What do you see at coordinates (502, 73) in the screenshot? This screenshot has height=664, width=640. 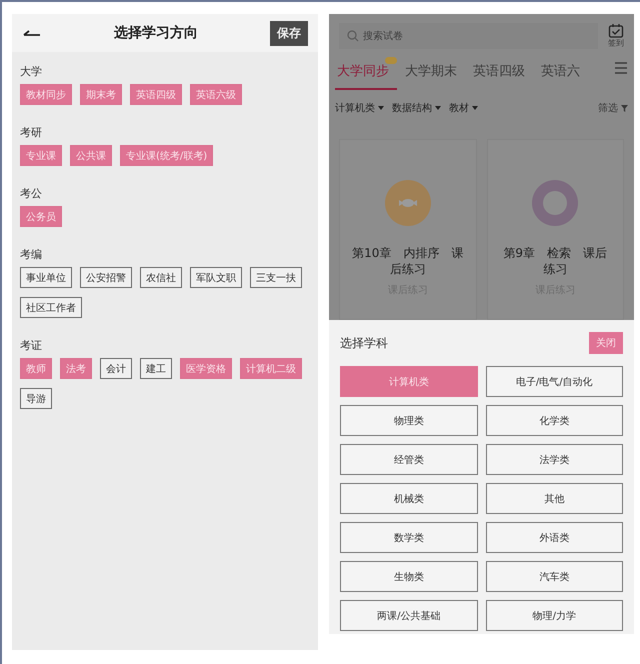 I see `tab: 英语四级` at bounding box center [502, 73].